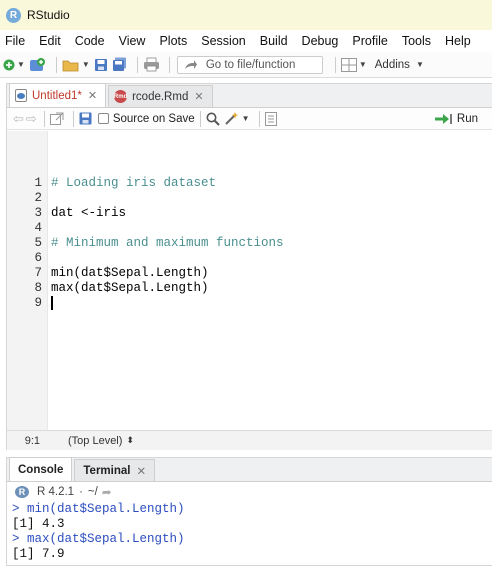 This screenshot has width=492, height=566. I want to click on code-line: min(dat$Sepal.Length), so click(271, 273).